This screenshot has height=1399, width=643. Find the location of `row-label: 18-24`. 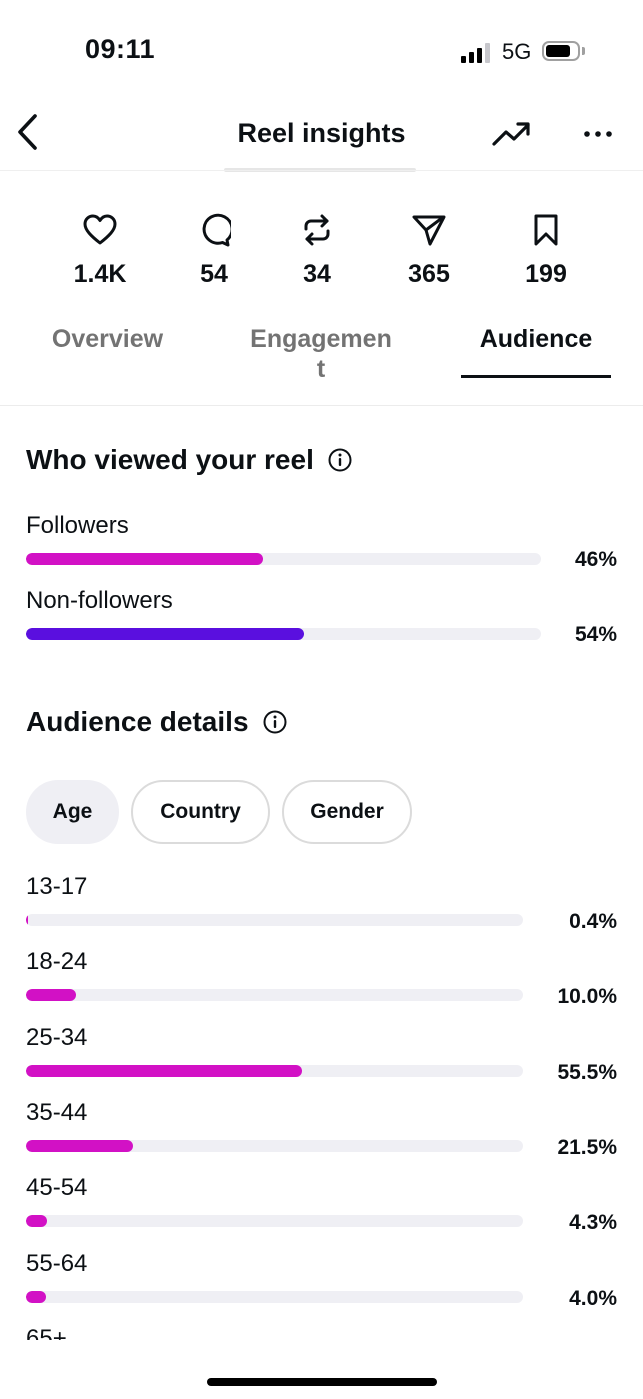

row-label: 18-24 is located at coordinates (57, 962).